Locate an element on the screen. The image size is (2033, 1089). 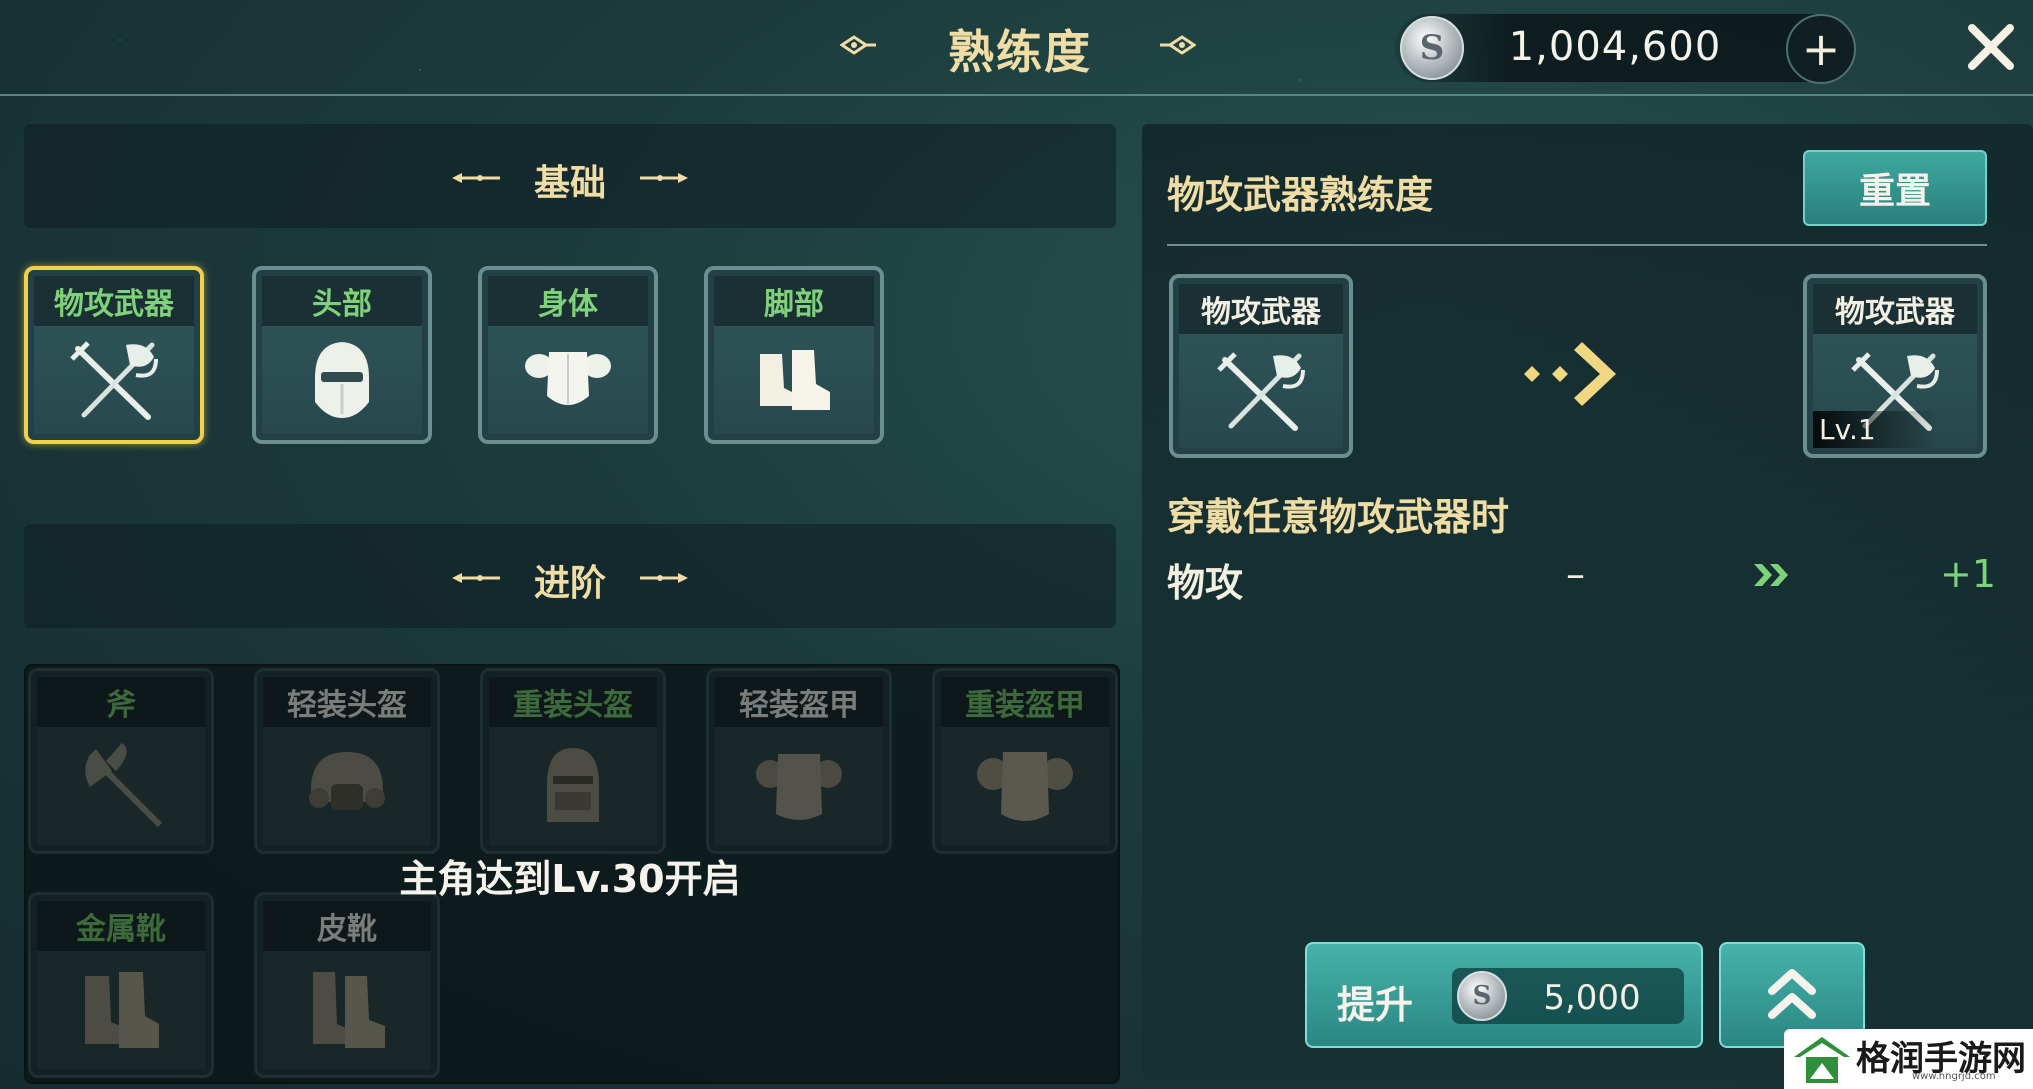
mastery-card-feet: 脚部 is located at coordinates (794, 355).